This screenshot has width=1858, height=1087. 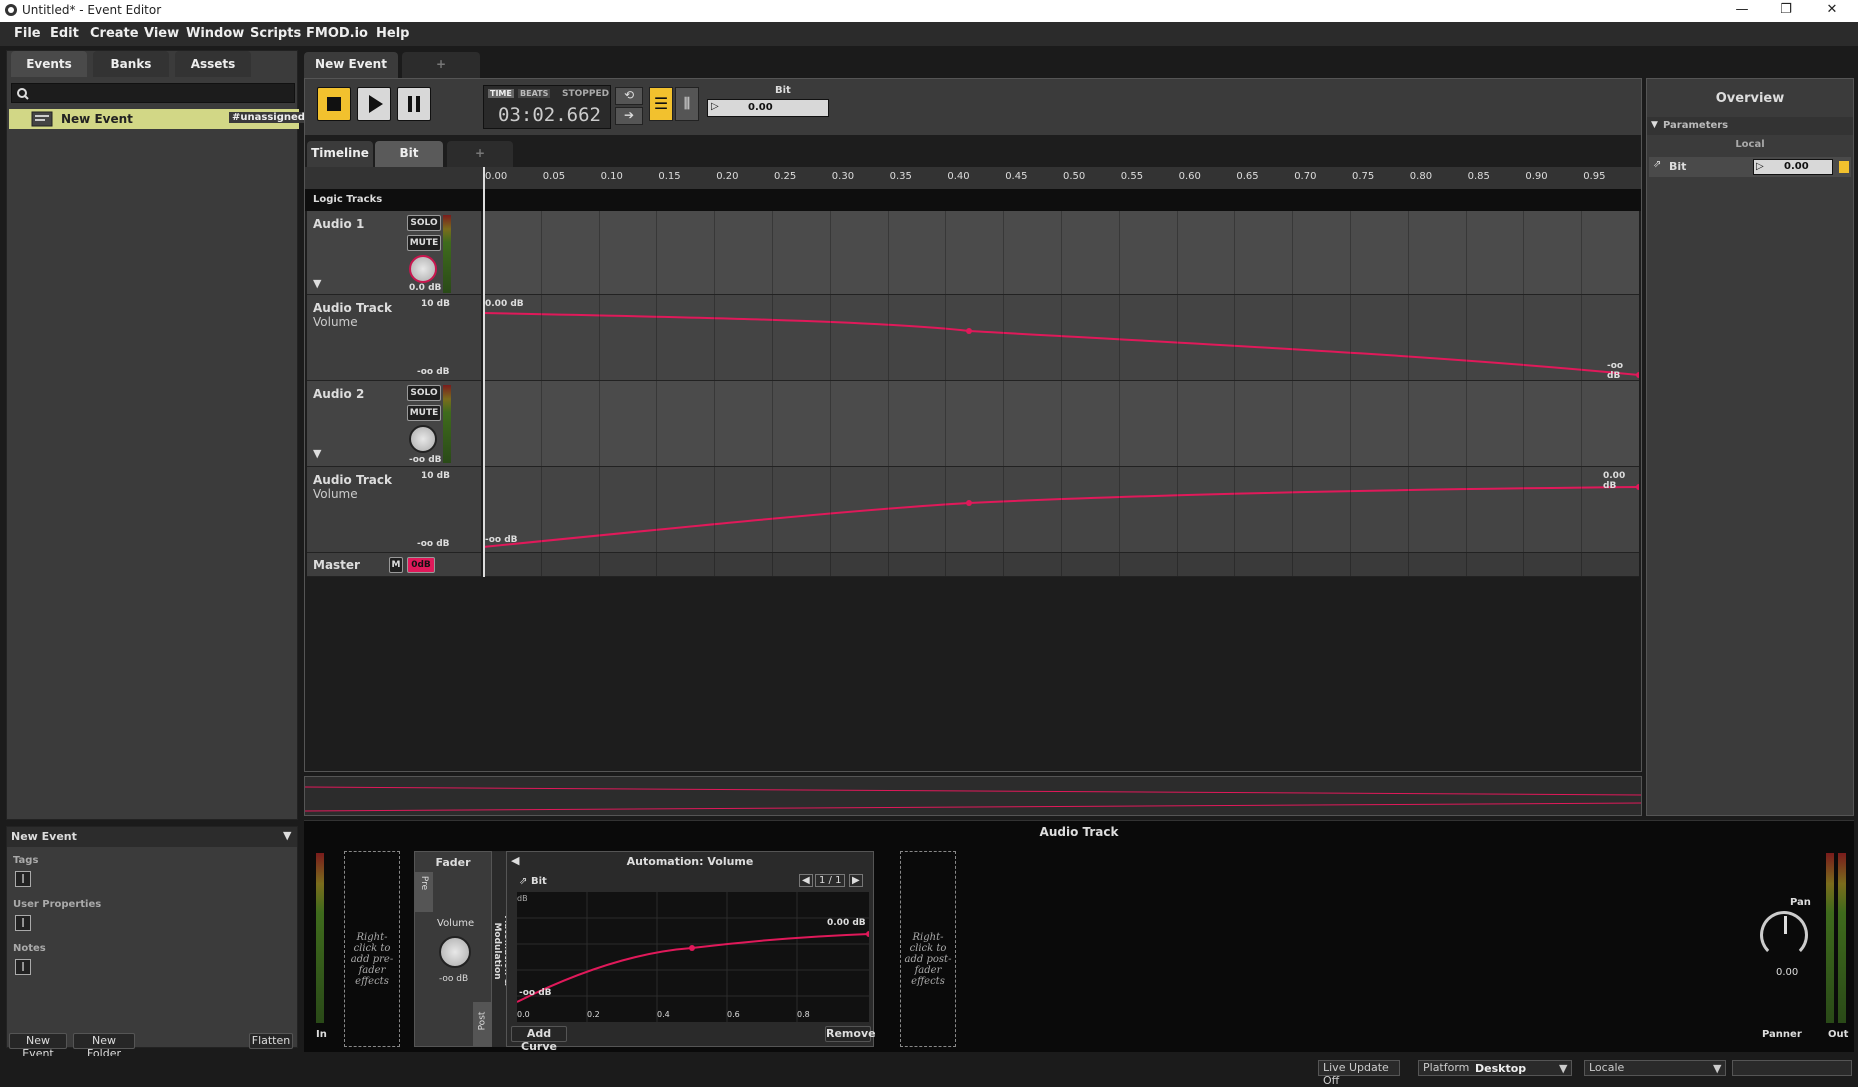 I want to click on stop-button, so click(x=334, y=104).